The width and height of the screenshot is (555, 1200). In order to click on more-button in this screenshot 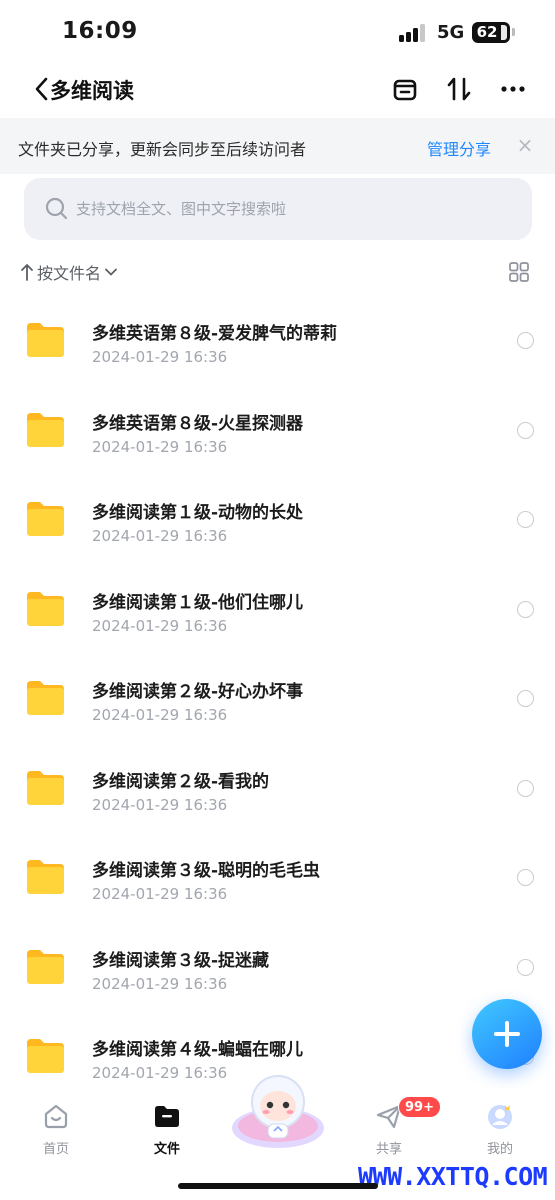, I will do `click(513, 89)`.